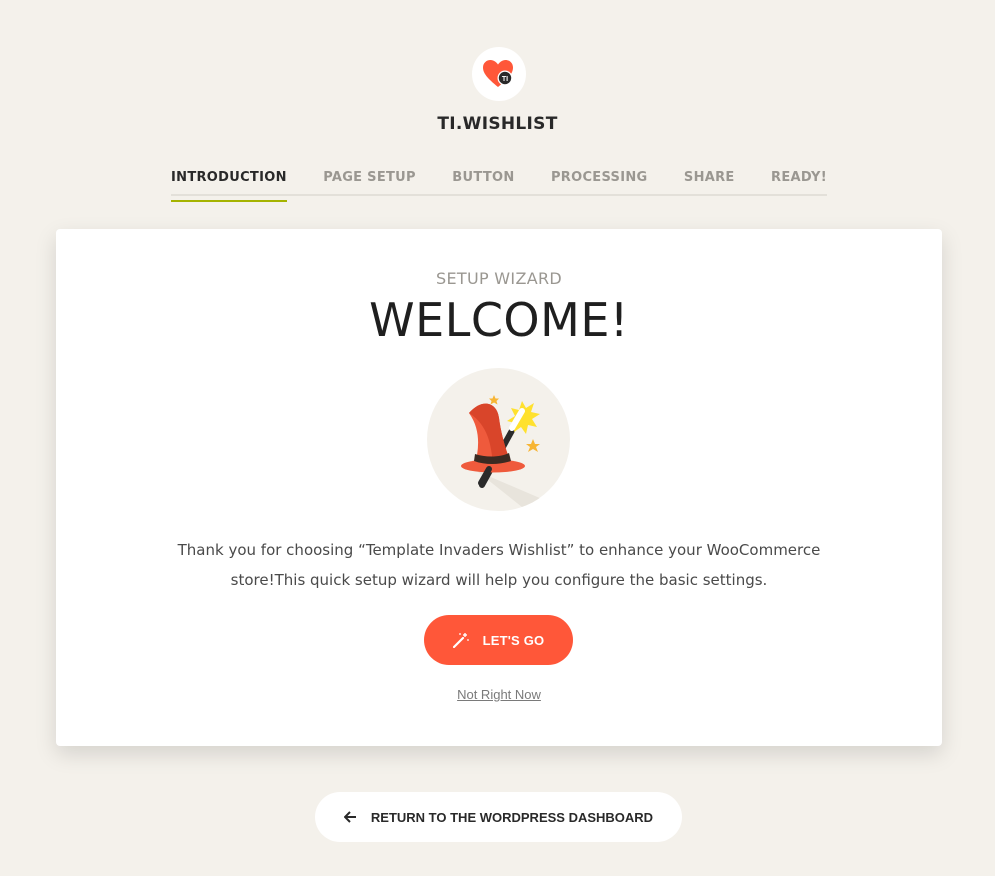 Image resolution: width=995 pixels, height=876 pixels. I want to click on brand-logo: TI, so click(499, 74).